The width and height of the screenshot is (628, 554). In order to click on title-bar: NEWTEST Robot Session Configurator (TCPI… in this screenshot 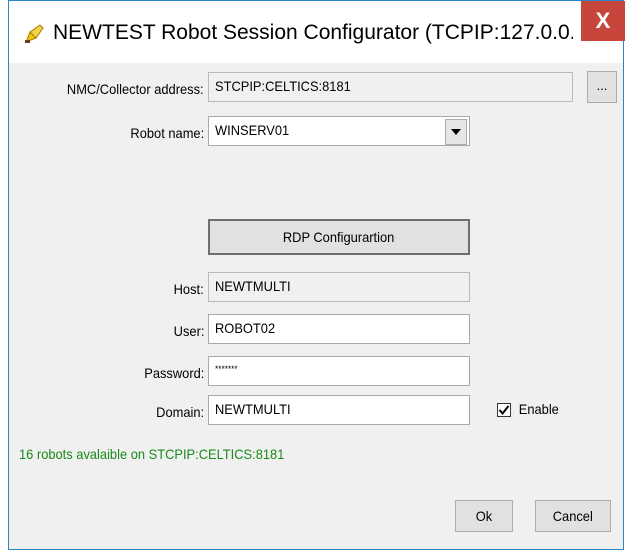, I will do `click(317, 32)`.